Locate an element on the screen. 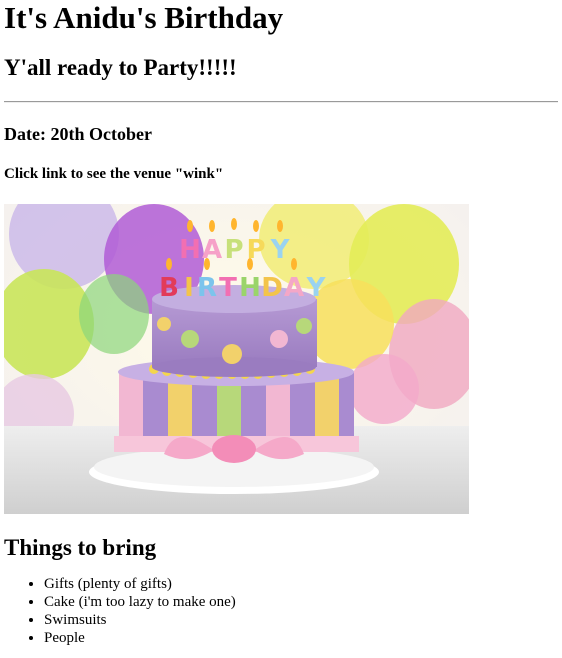 This screenshot has height=658, width=562. divider is located at coordinates (281, 102).